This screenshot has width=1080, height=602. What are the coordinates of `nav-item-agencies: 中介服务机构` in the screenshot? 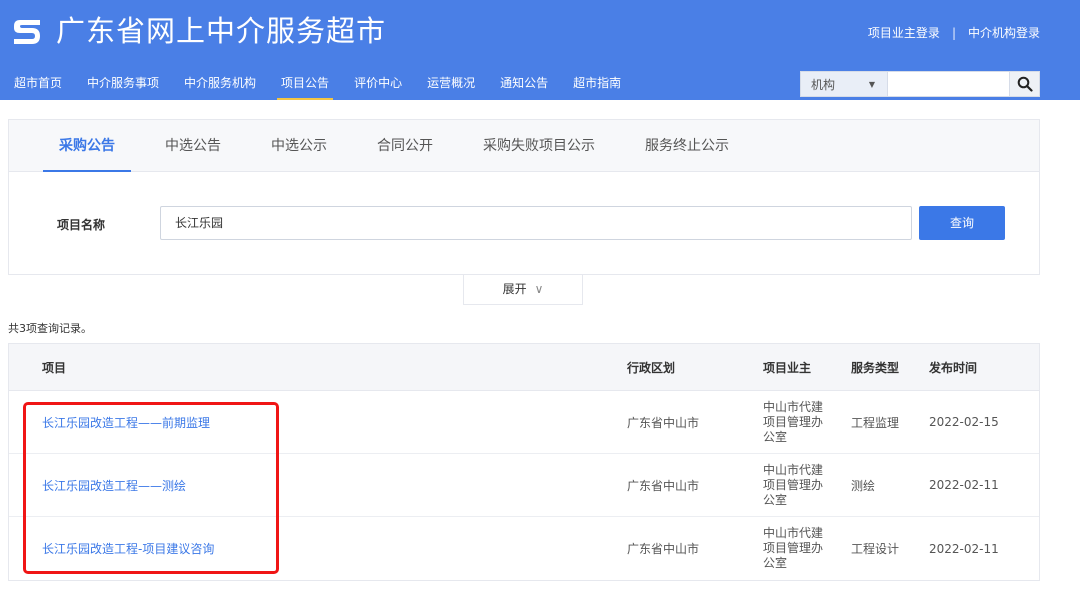 It's located at (220, 87).